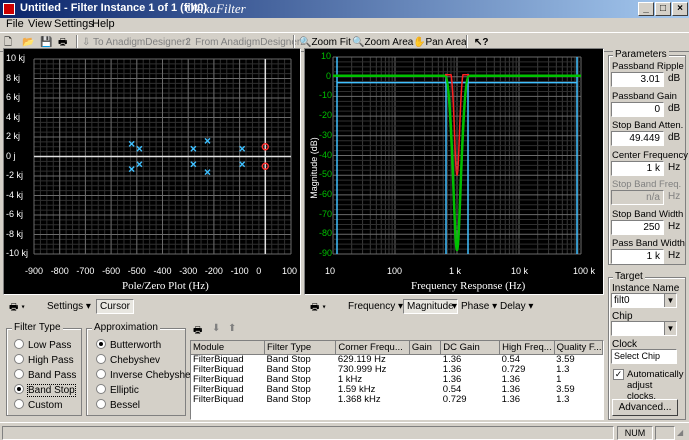 Image resolution: width=689 pixels, height=440 pixels. Describe the element at coordinates (103, 24) in the screenshot. I see `menu-help: Help` at that location.